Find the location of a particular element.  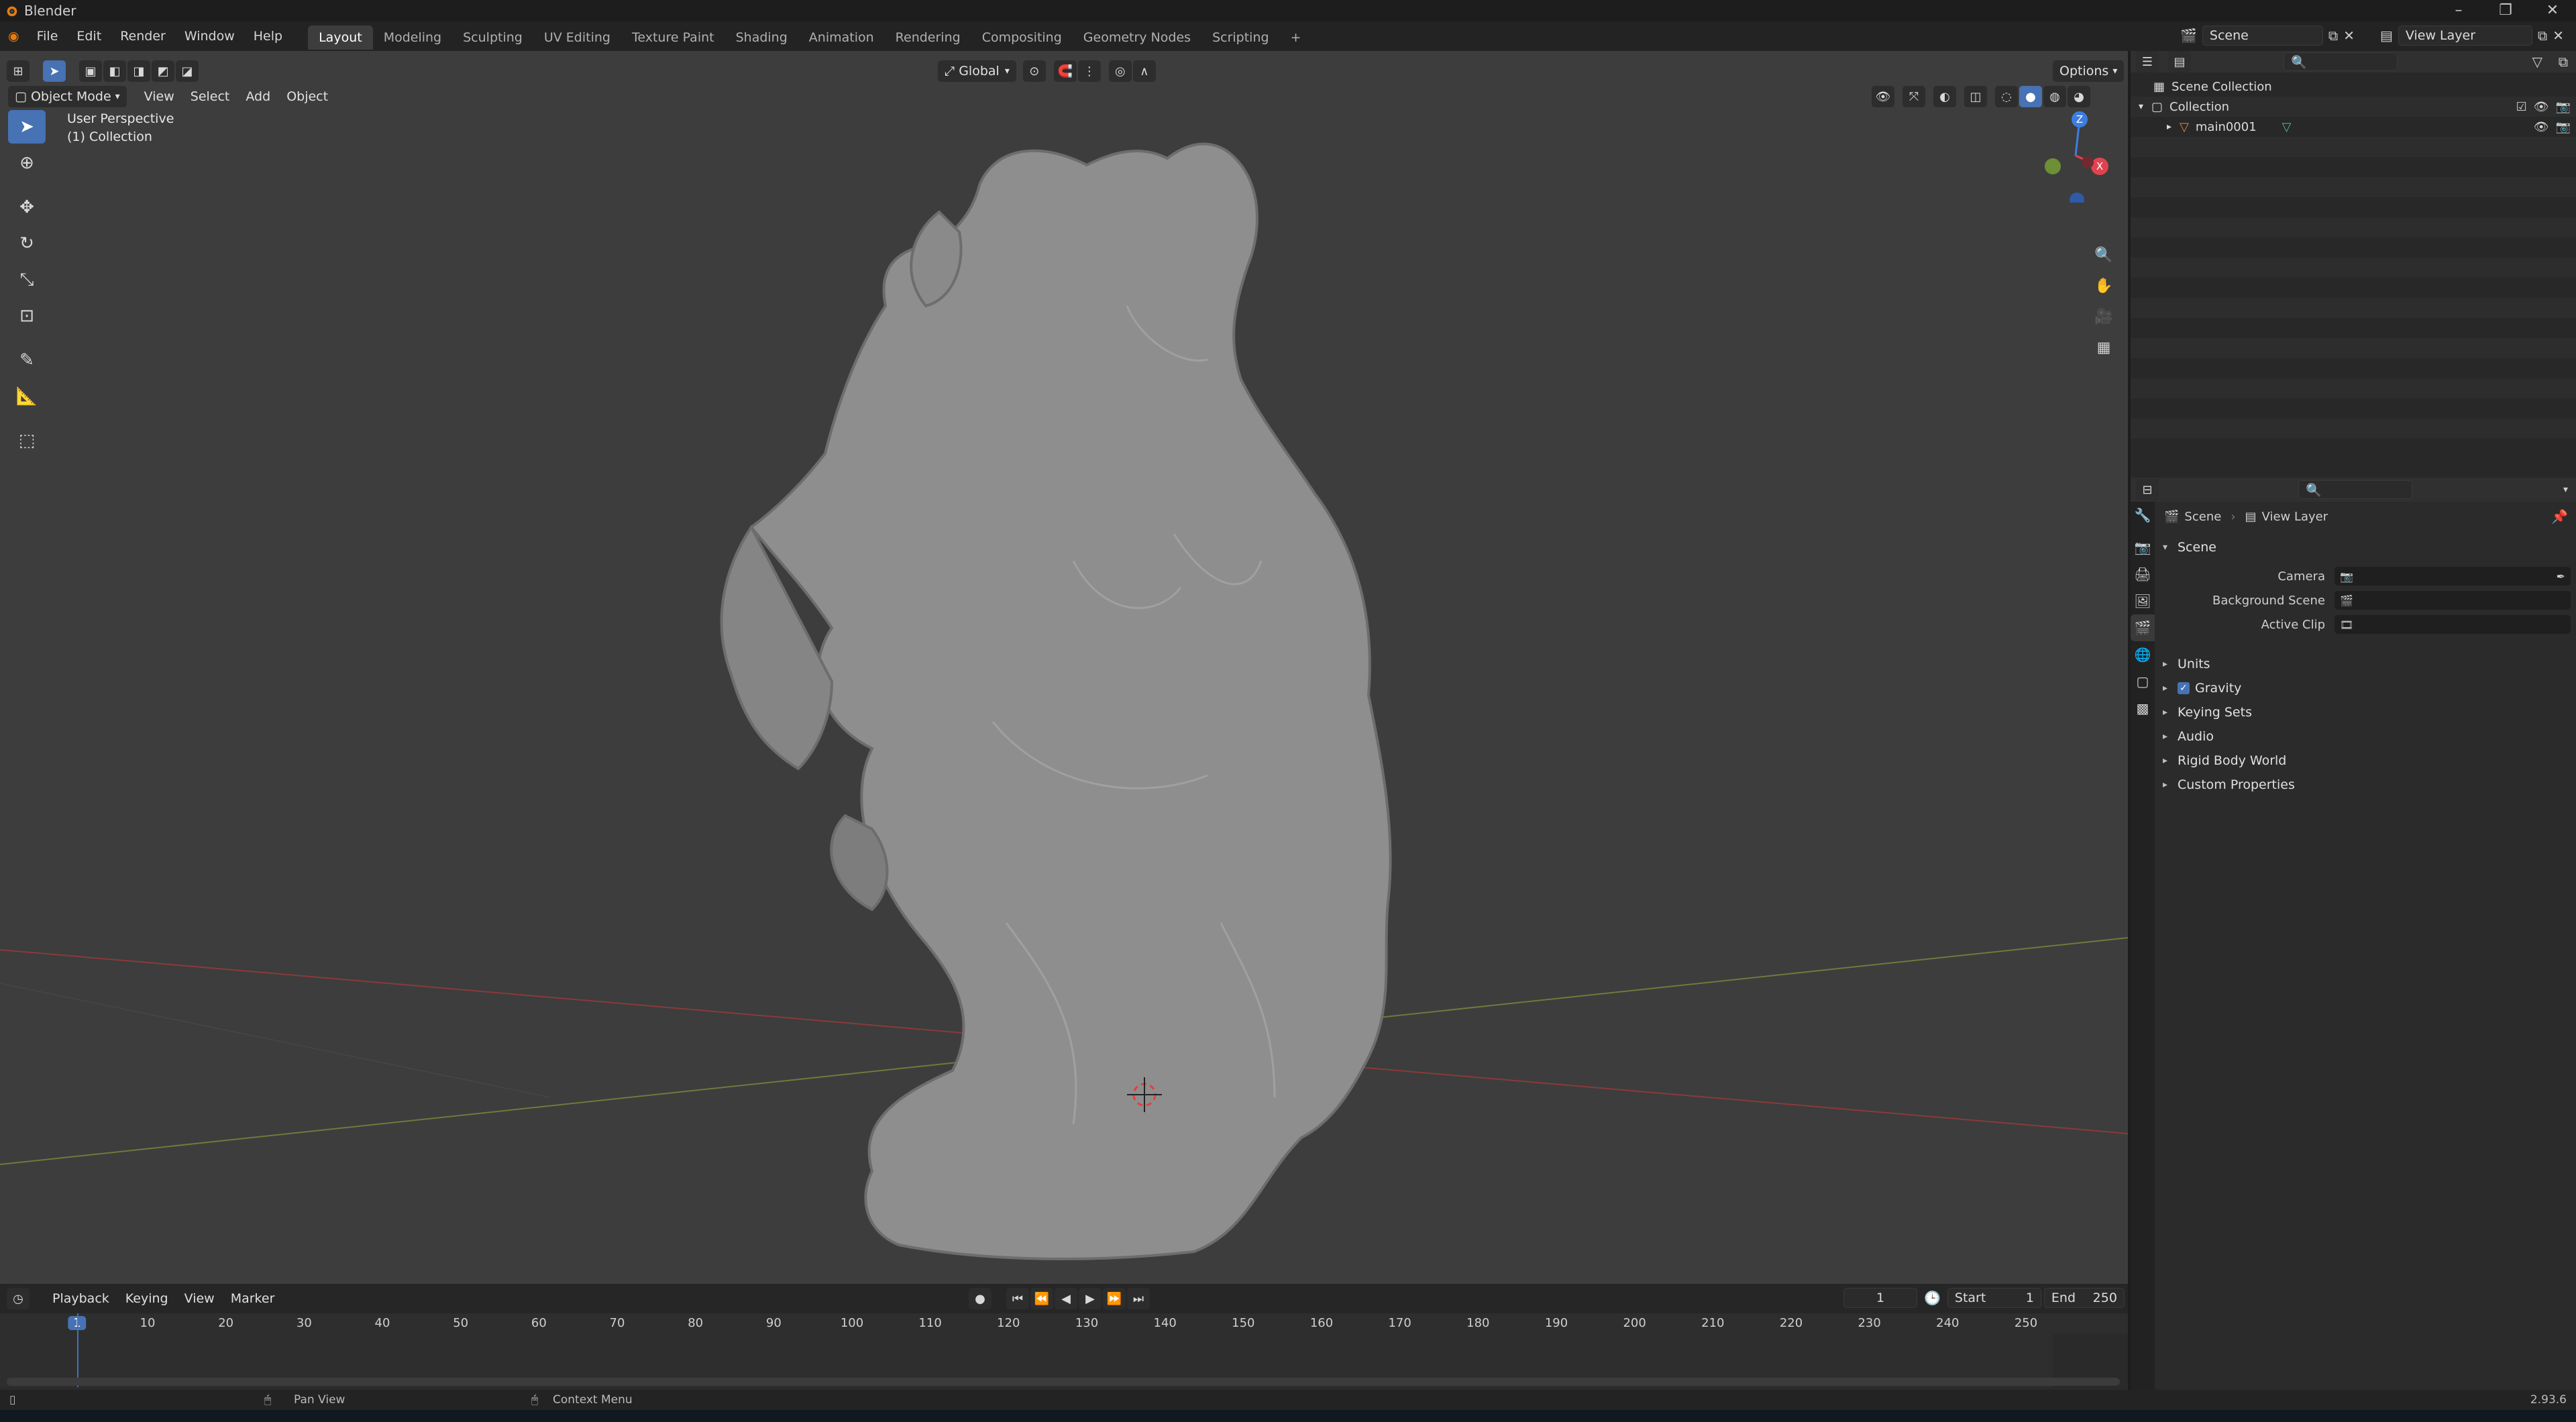

outliner-editor-type-icon: ☰ is located at coordinates (2147, 62).